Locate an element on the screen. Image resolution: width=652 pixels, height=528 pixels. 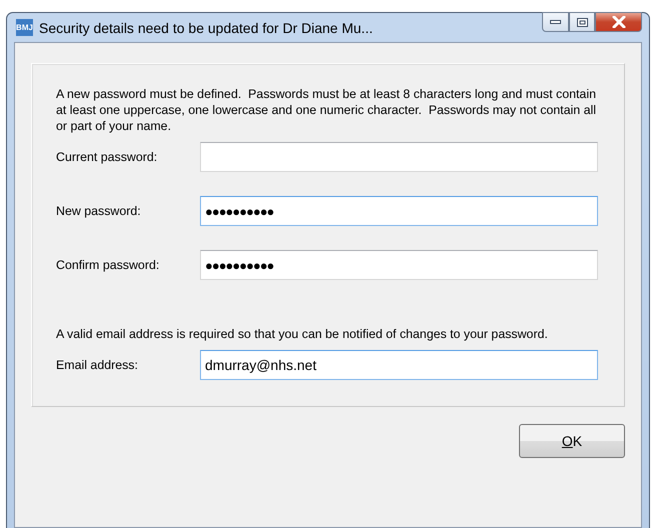
maximize-button is located at coordinates (582, 22).